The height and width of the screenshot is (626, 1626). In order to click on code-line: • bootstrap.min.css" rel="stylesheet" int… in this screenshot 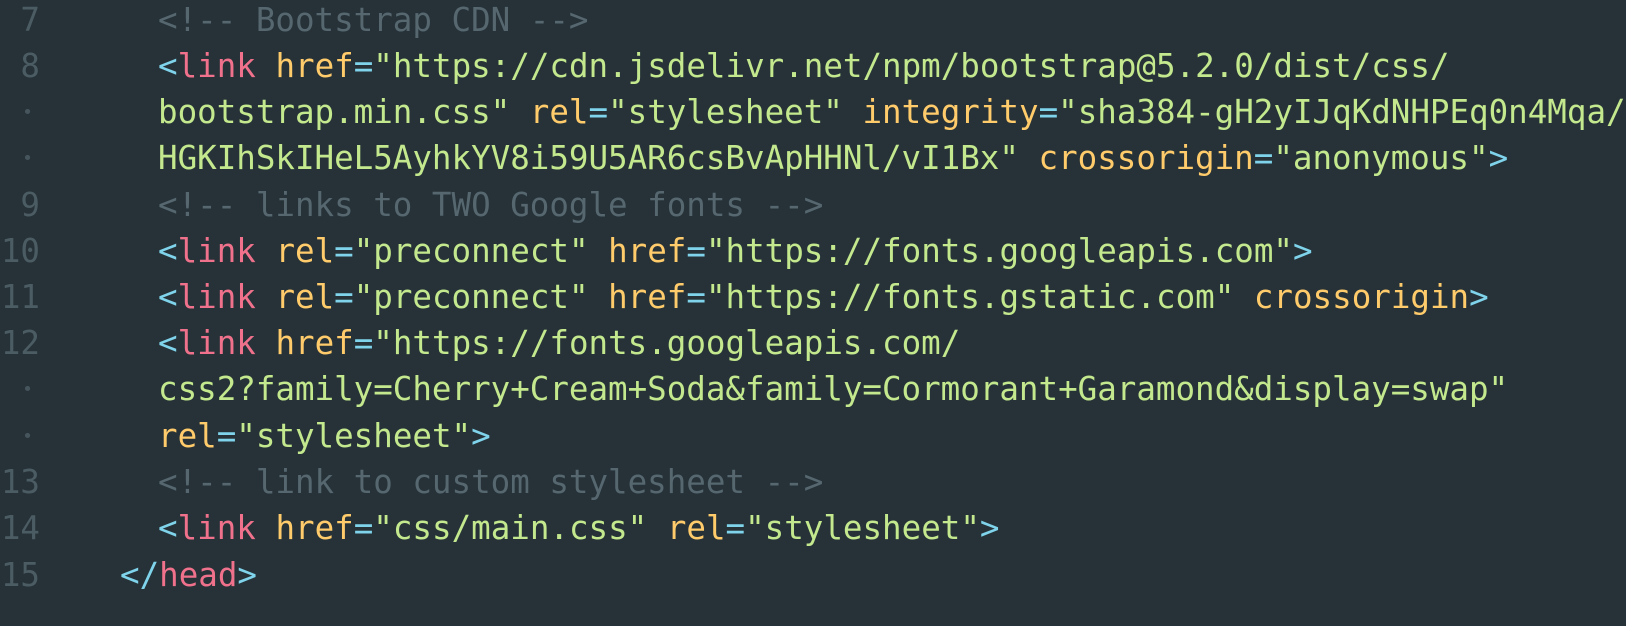, I will do `click(813, 112)`.